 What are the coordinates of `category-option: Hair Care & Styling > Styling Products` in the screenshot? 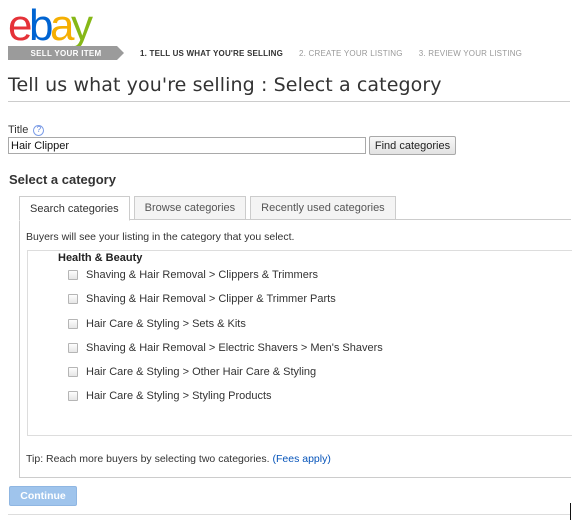 It's located at (170, 396).